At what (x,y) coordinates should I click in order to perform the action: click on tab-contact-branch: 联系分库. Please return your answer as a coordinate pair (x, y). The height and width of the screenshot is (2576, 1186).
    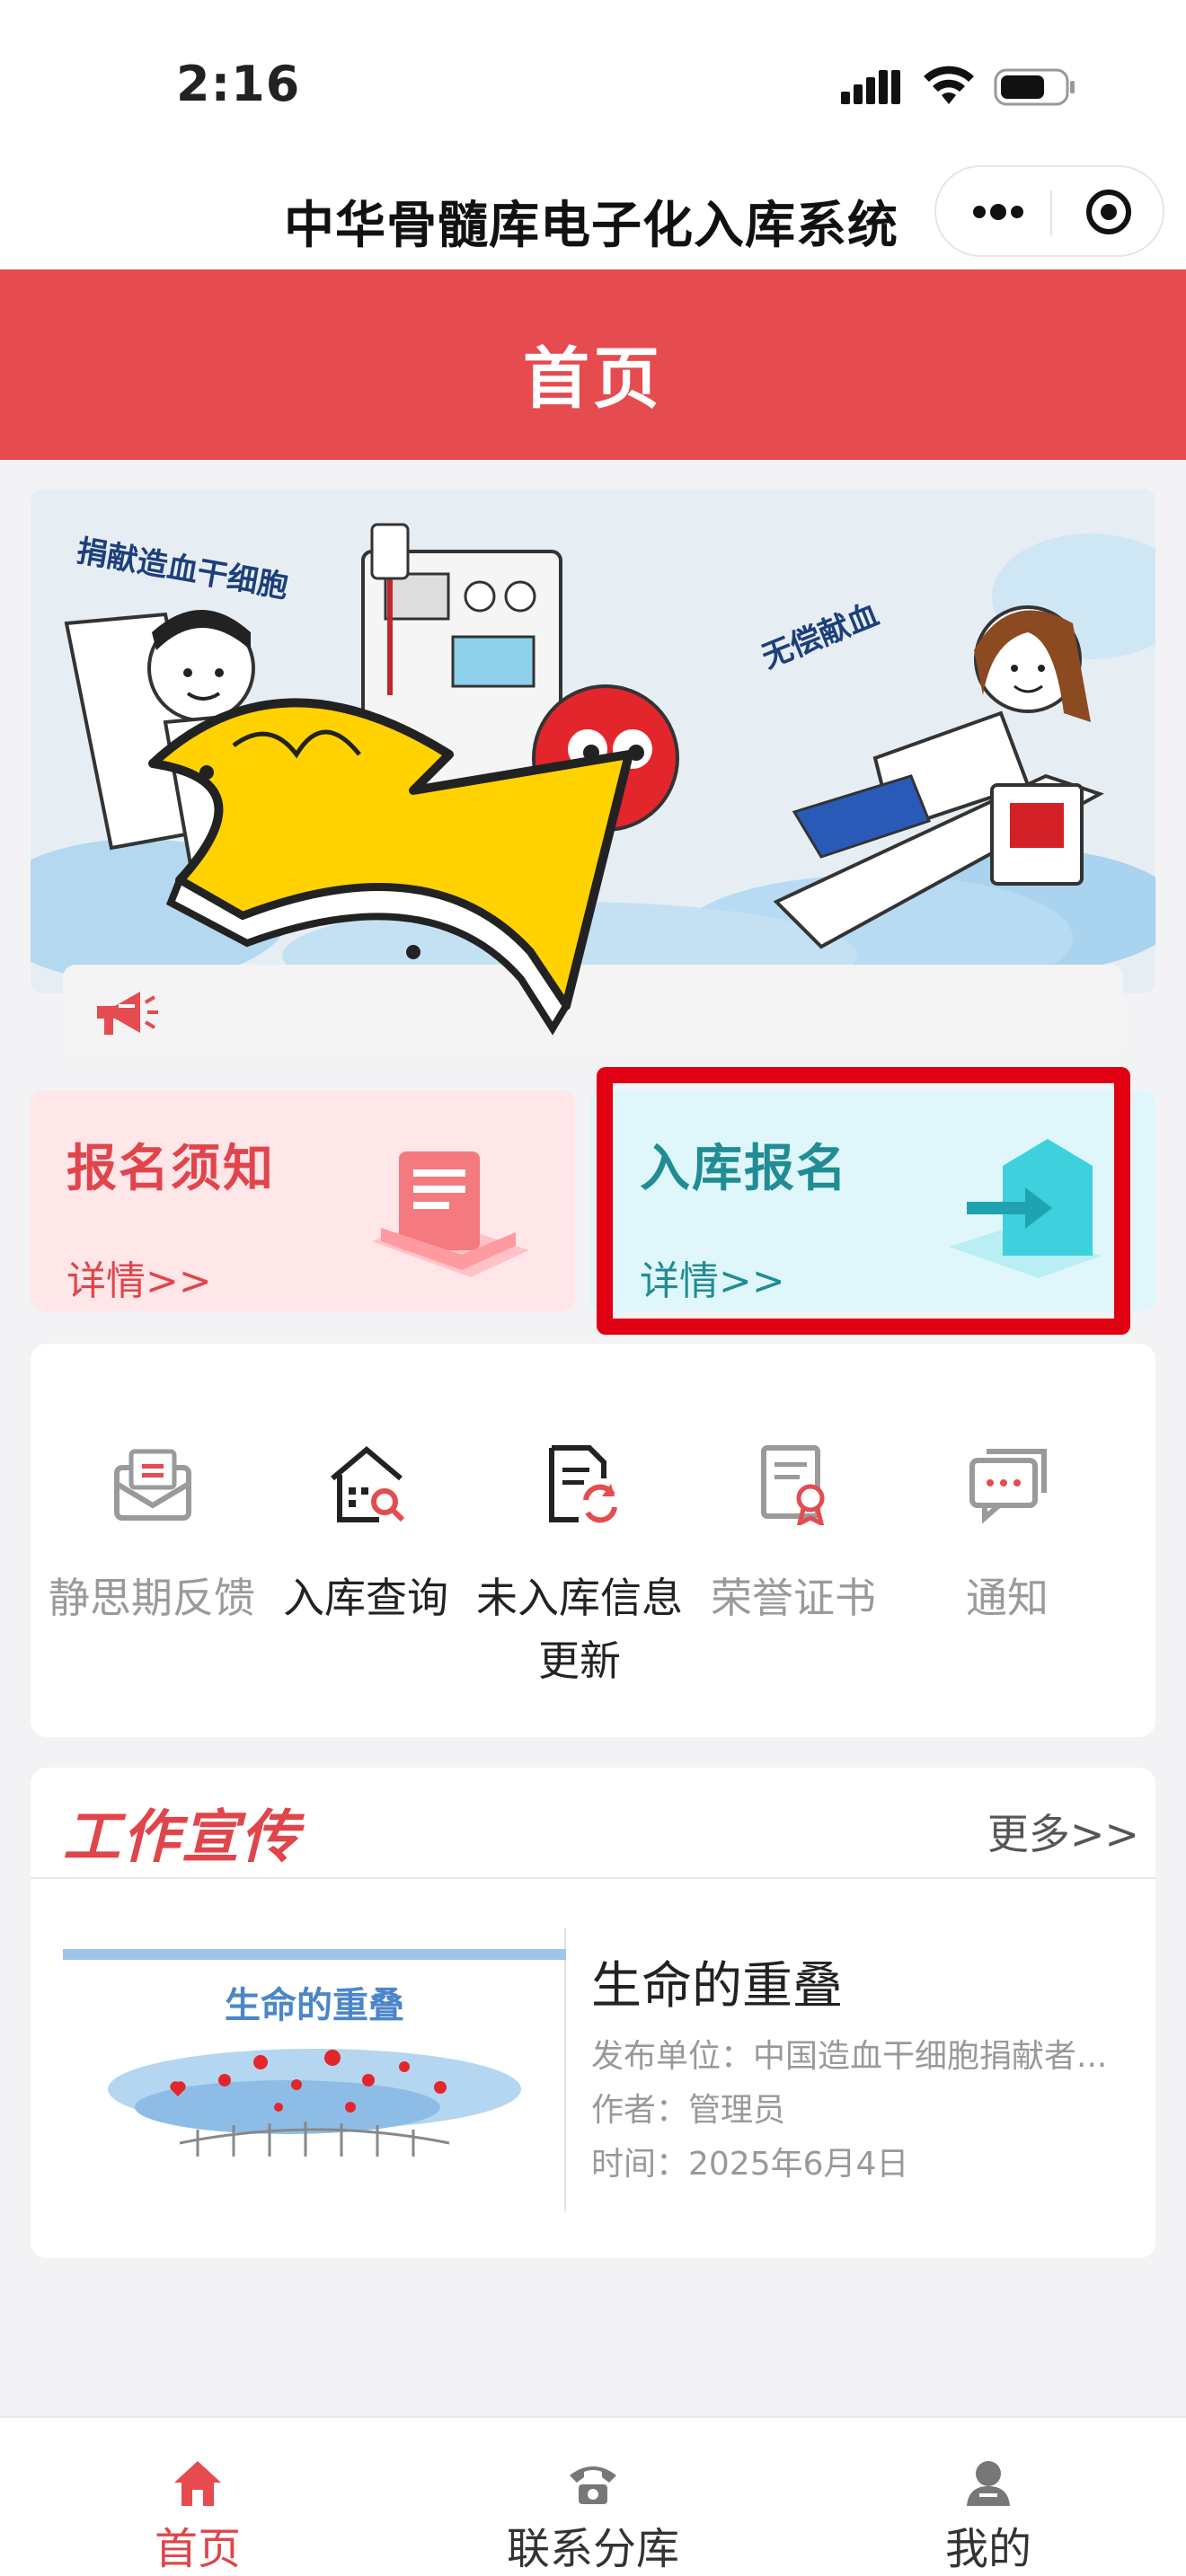
    Looking at the image, I should click on (593, 2497).